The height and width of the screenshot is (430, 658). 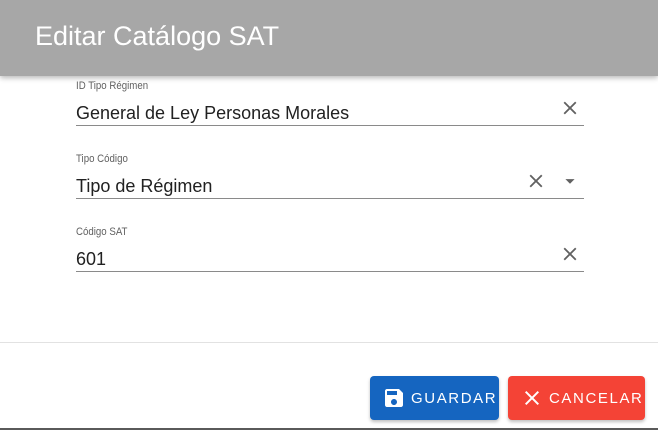 I want to click on save-button-label: GUARDAR, so click(x=454, y=398).